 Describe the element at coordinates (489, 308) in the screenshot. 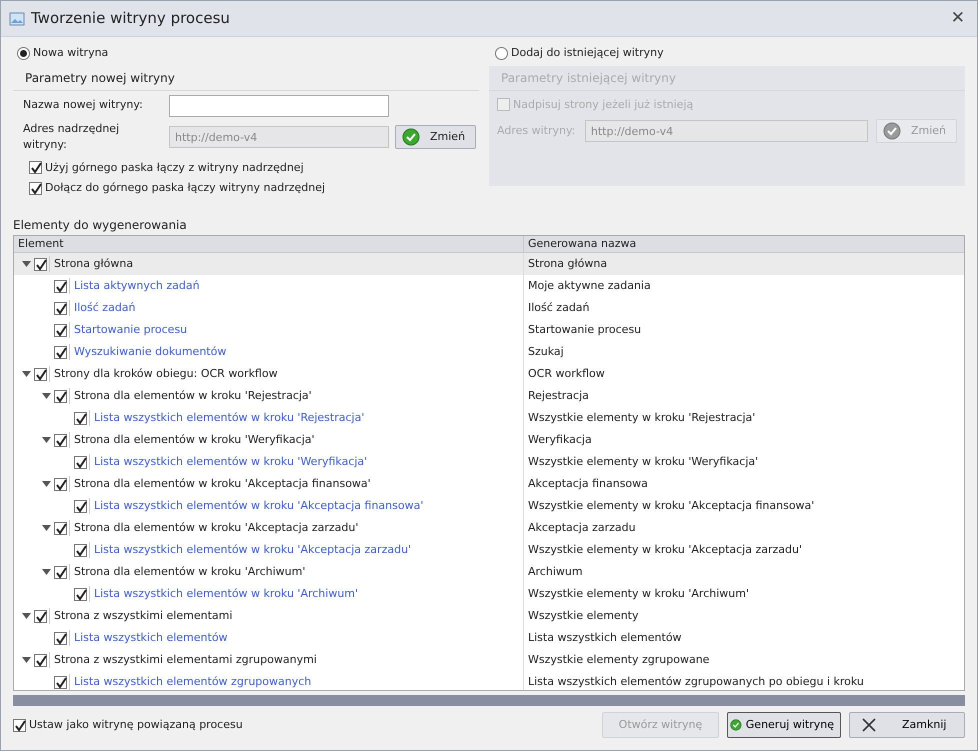

I see `tree-row: Ilość zadań Ilość zadań` at that location.